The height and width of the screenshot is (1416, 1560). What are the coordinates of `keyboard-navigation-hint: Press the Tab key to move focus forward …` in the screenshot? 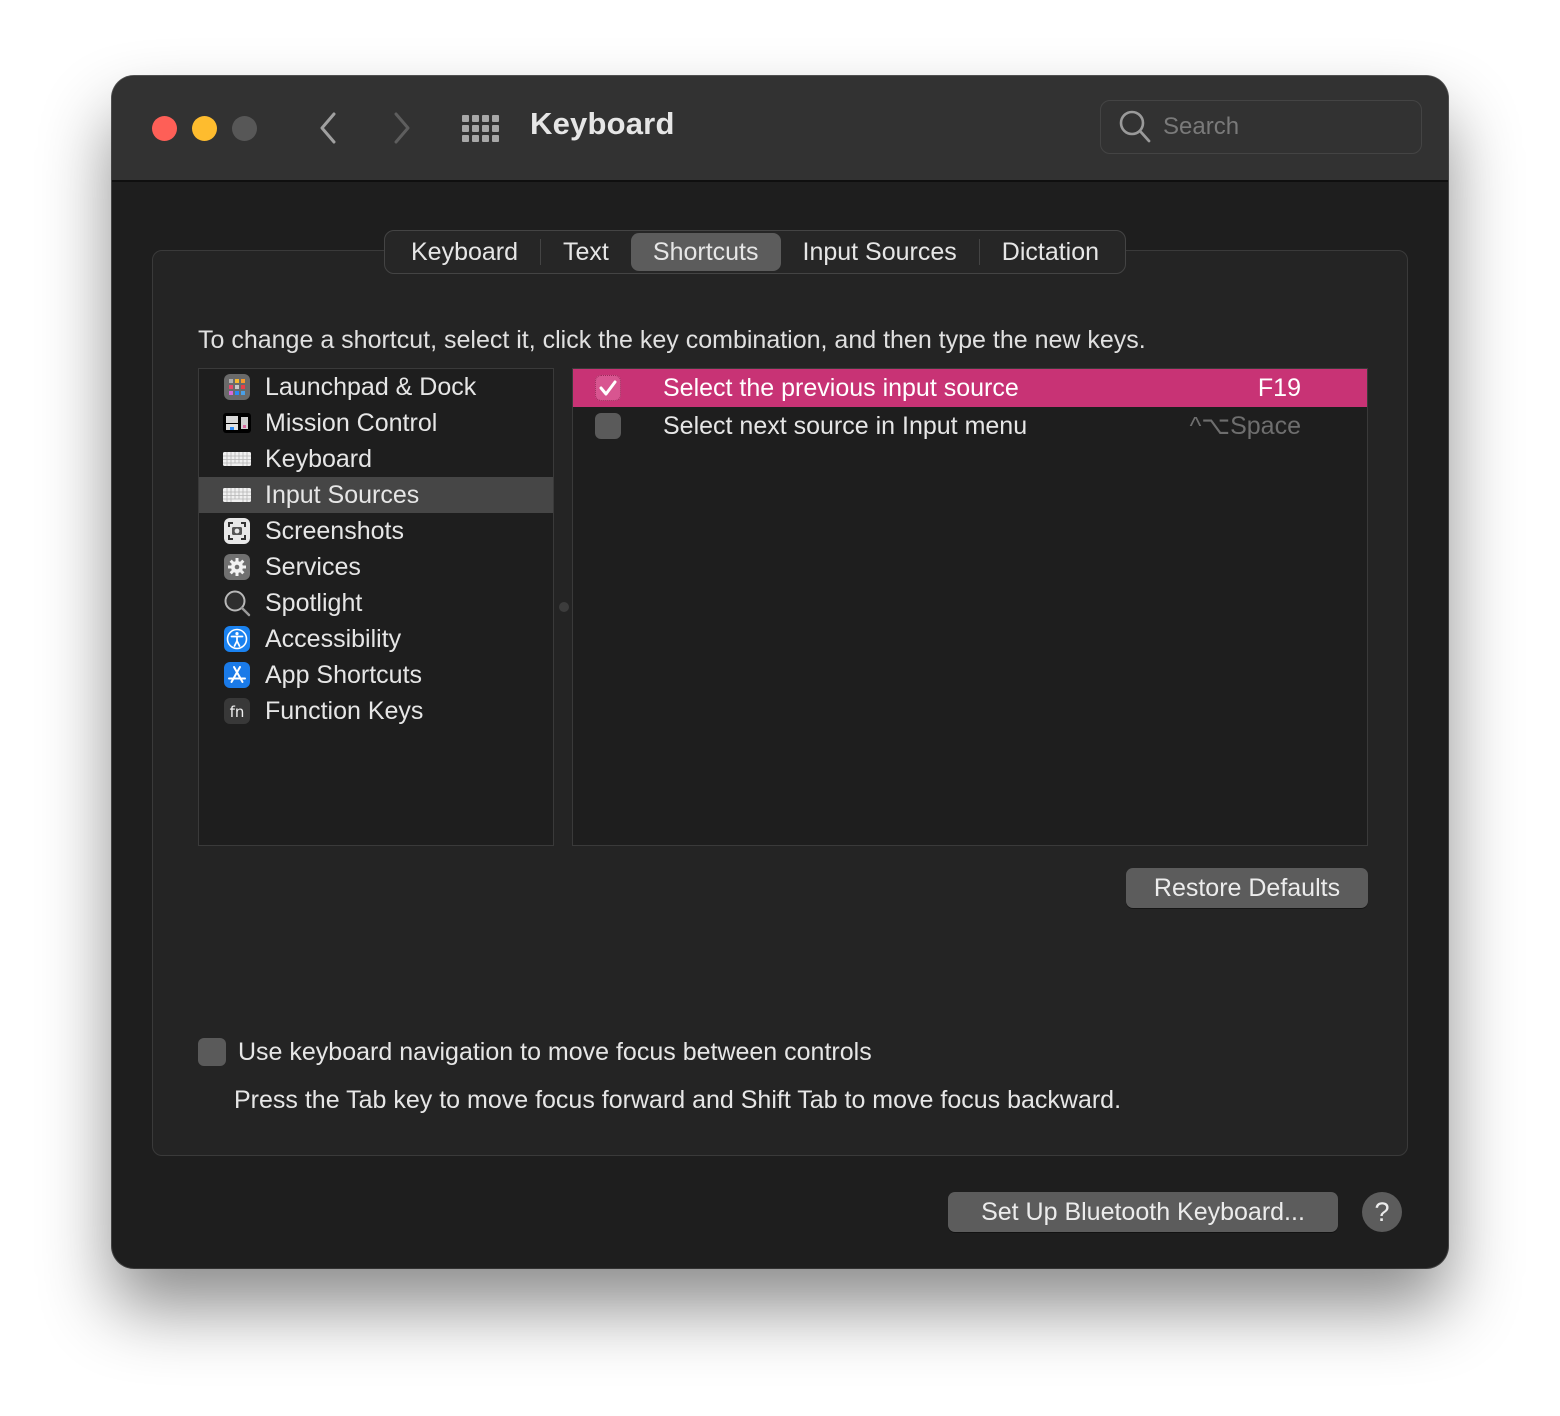 It's located at (678, 1100).